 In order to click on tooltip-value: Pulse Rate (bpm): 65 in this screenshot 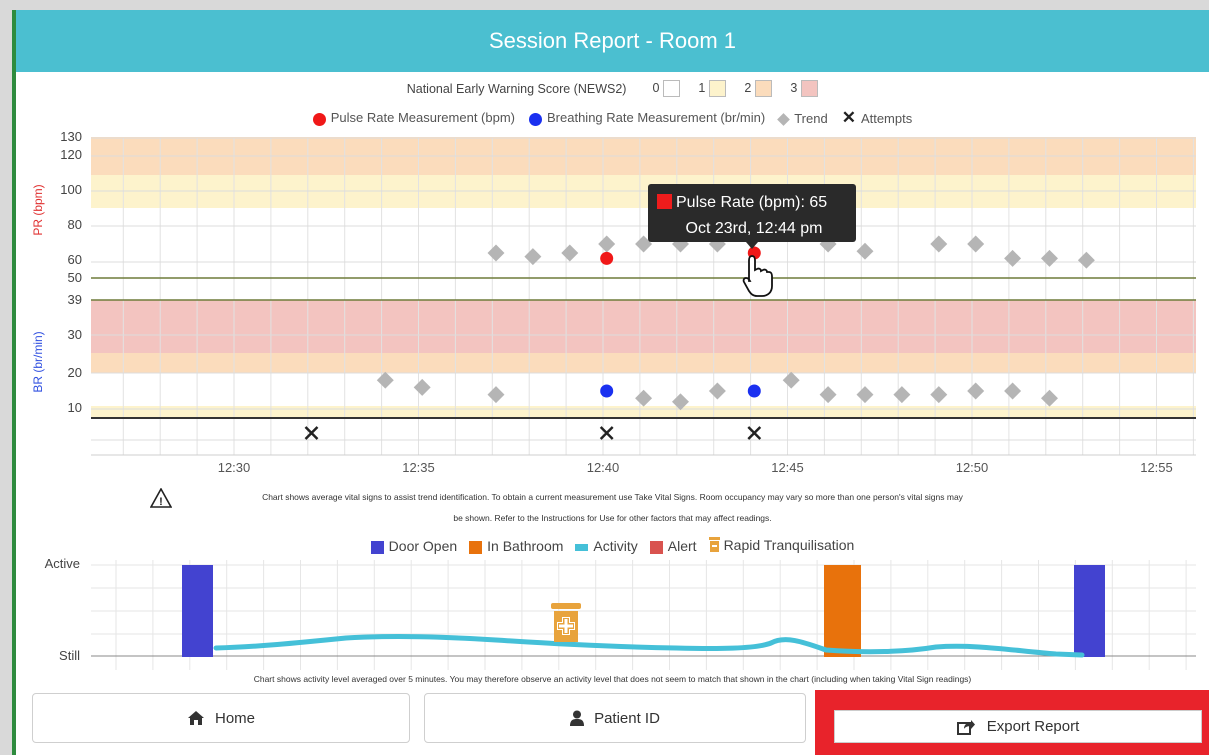, I will do `click(751, 202)`.